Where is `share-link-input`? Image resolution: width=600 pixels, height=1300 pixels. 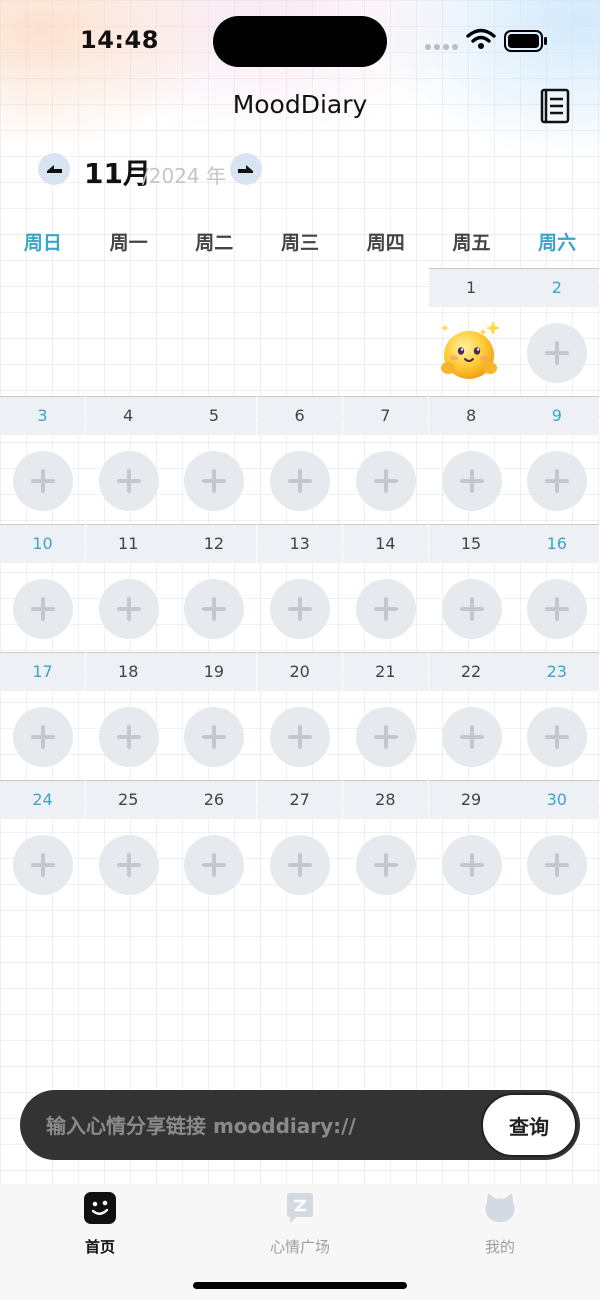
share-link-input is located at coordinates (261, 1126).